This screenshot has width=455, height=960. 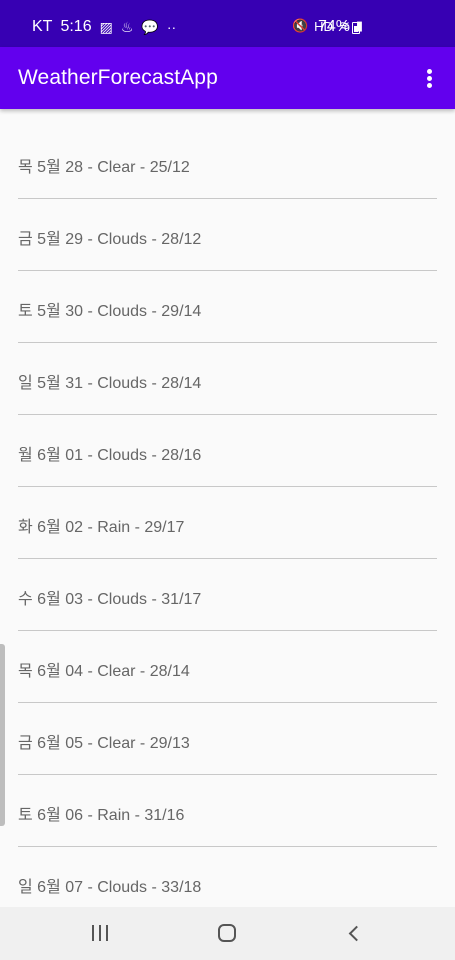 I want to click on forecast-text: 금 5월 29 - Clouds - 28/12, so click(x=110, y=239).